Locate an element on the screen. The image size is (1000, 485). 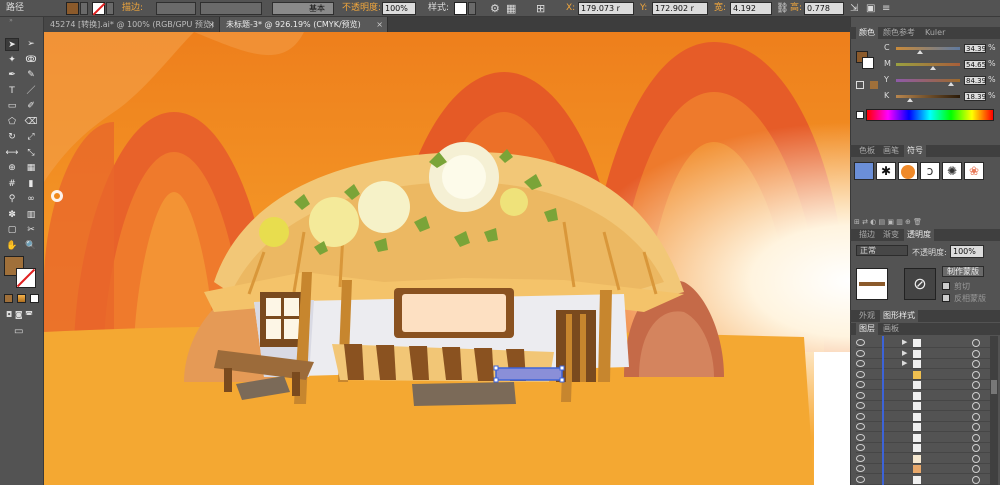
brush-definition-dropdown: 基本 is located at coordinates (303, 8).